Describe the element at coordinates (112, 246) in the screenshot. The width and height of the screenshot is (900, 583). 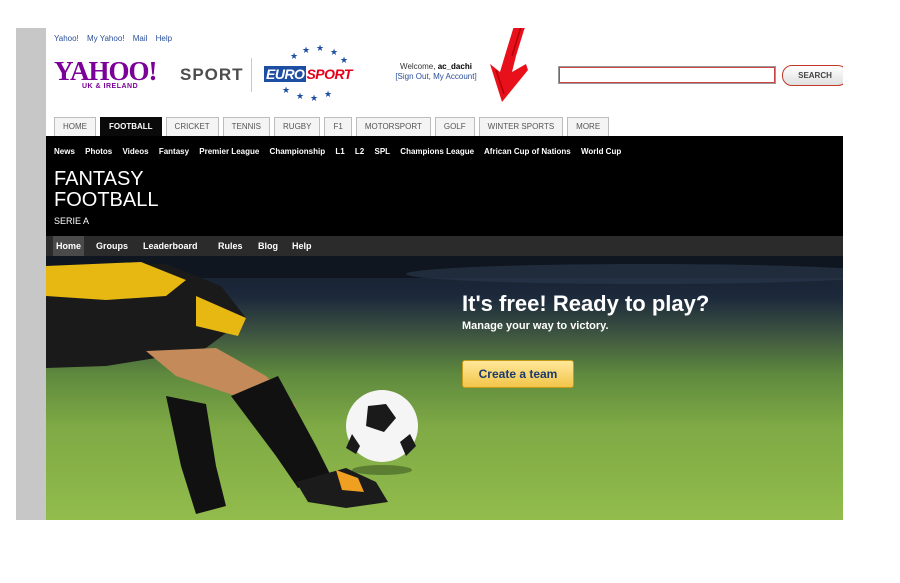
I see `game-nav-groups: Groups` at that location.